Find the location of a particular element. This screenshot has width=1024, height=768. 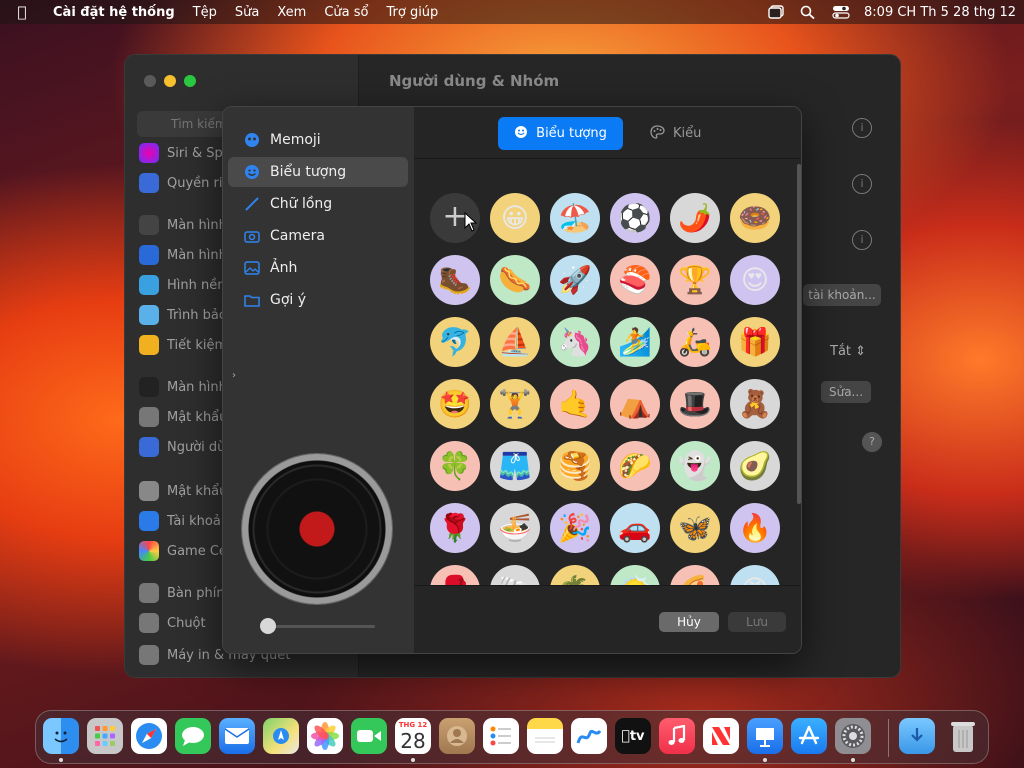

system-settings-icon is located at coordinates (853, 736).